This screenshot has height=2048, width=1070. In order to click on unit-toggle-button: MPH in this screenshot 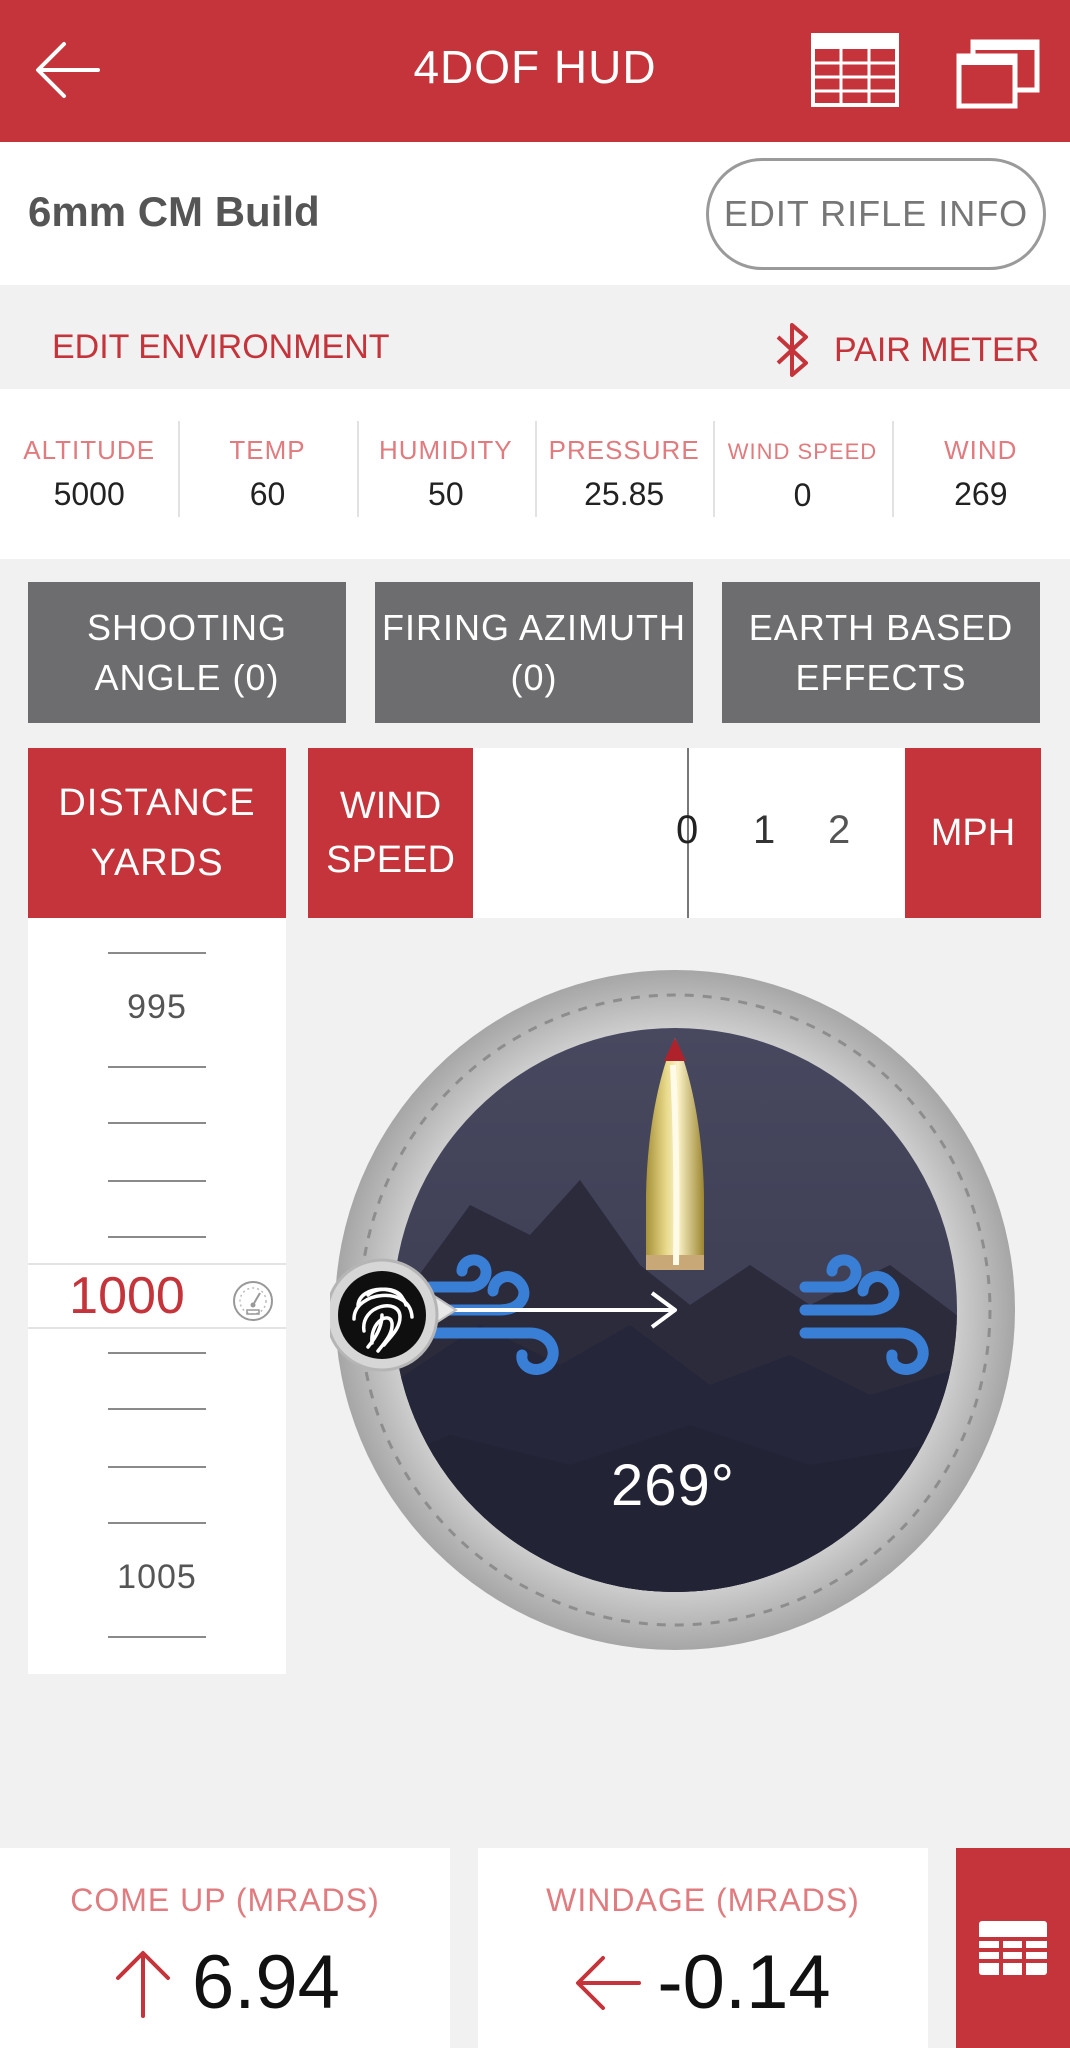, I will do `click(973, 833)`.